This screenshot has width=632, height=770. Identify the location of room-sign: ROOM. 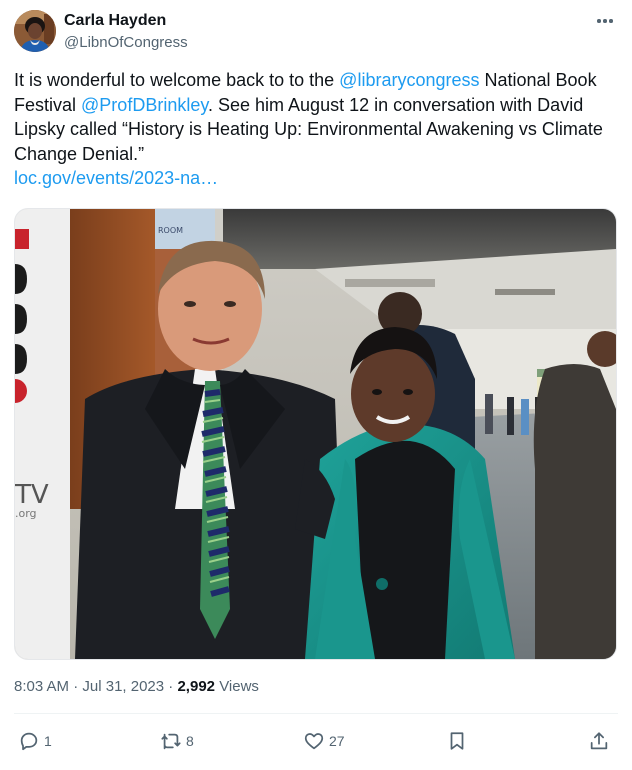
(170, 230).